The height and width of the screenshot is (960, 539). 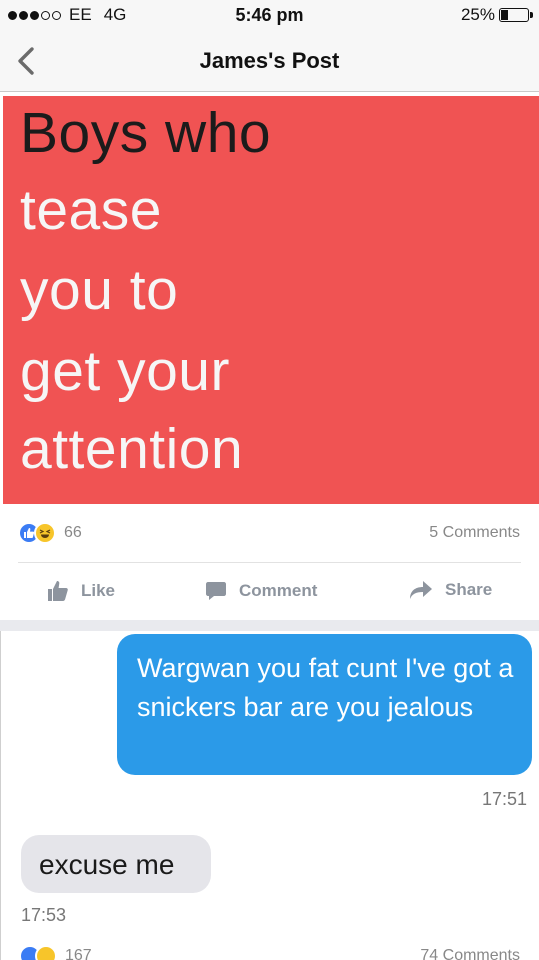 I want to click on navigation-bar: James's Post, so click(x=269, y=61).